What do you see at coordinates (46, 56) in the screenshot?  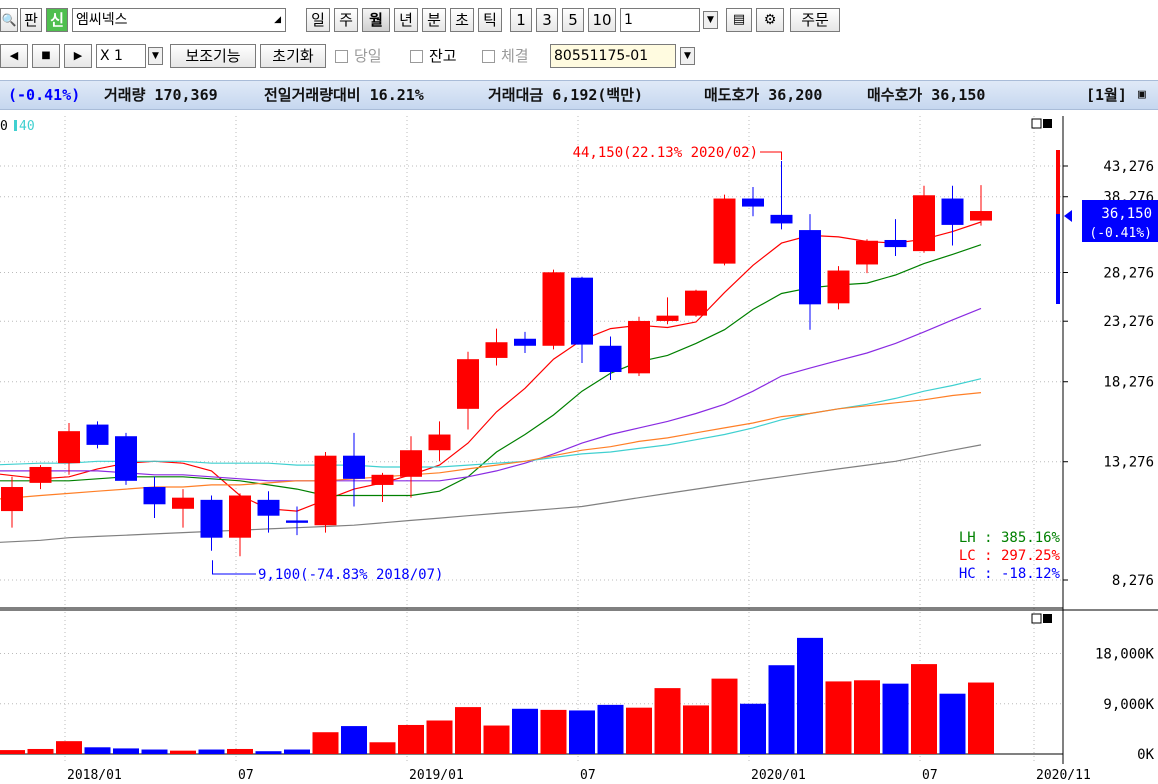 I see `stop-icon: ■` at bounding box center [46, 56].